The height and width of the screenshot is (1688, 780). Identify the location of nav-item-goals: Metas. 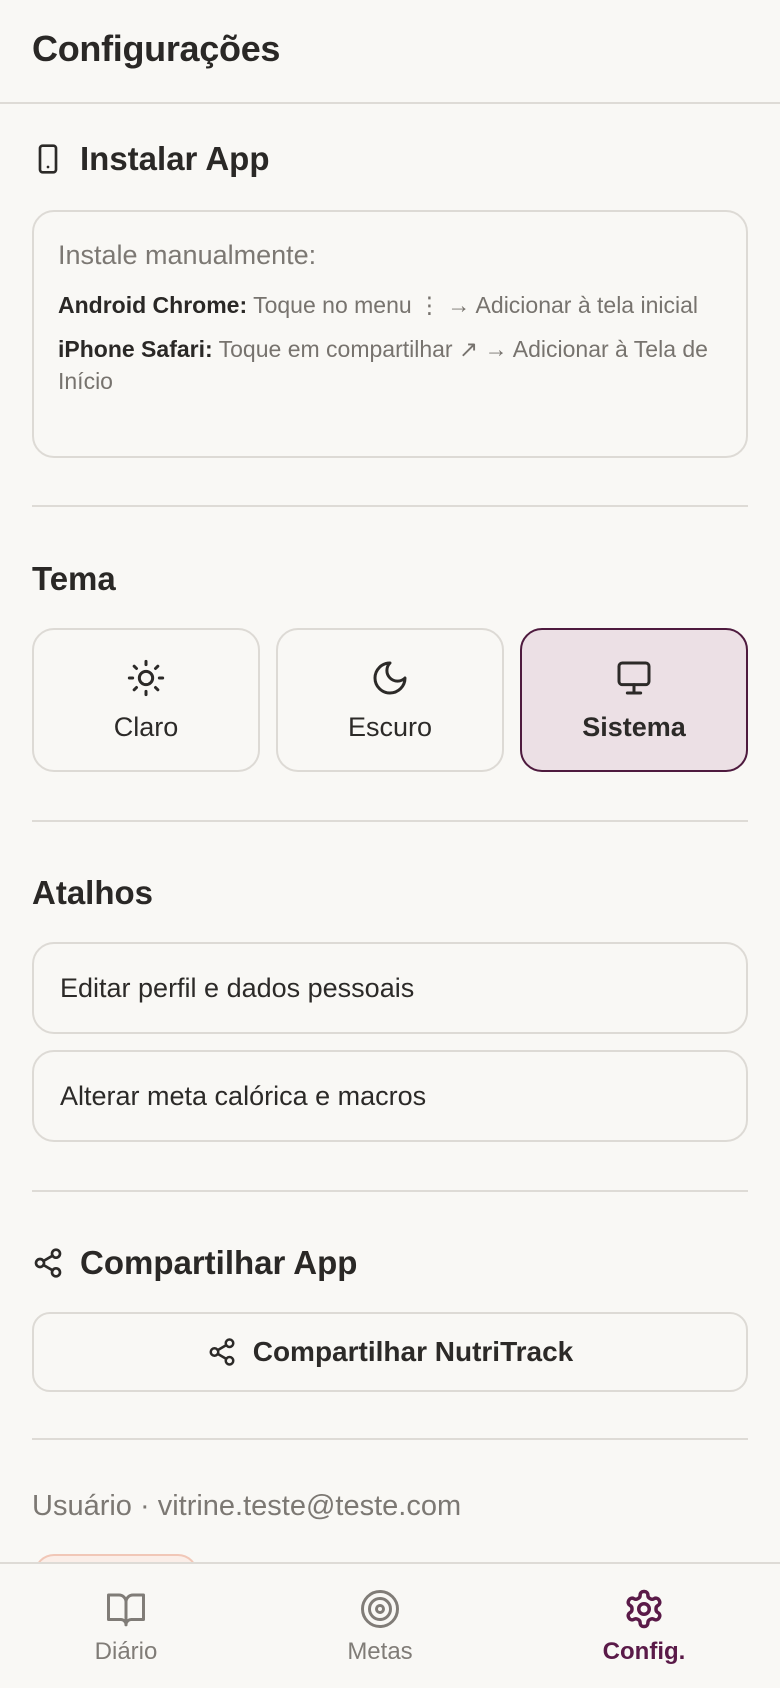
(380, 1627).